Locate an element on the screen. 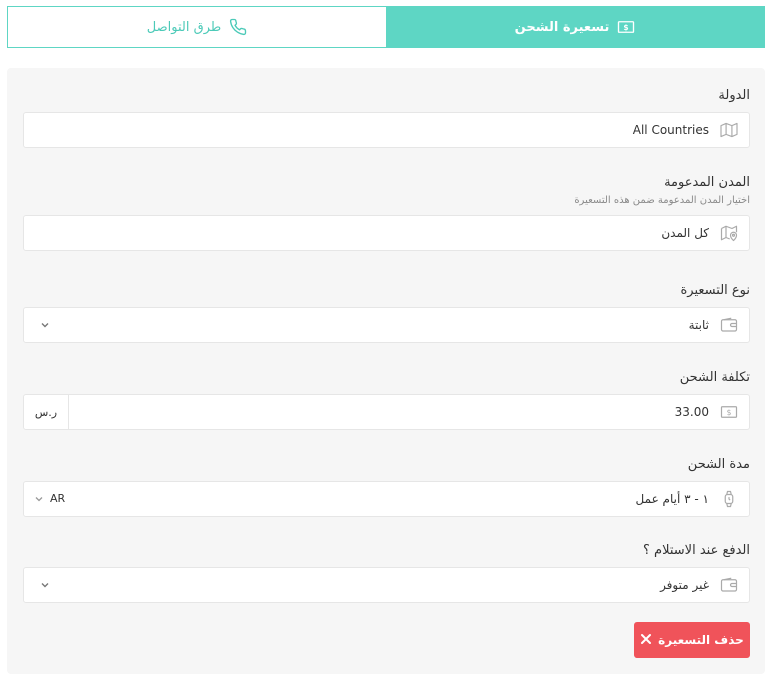 Image resolution: width=780 pixels, height=684 pixels. cod-field: الدفع عند الاستلام ؟ غير متوفر is located at coordinates (386, 573).